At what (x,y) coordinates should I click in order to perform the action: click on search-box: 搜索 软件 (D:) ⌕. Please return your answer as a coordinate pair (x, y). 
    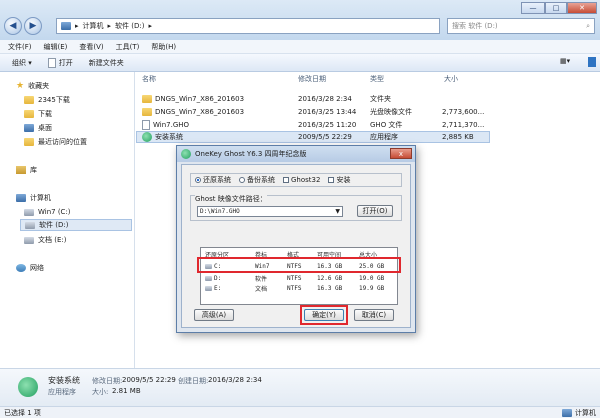
    Looking at the image, I should click on (521, 26).